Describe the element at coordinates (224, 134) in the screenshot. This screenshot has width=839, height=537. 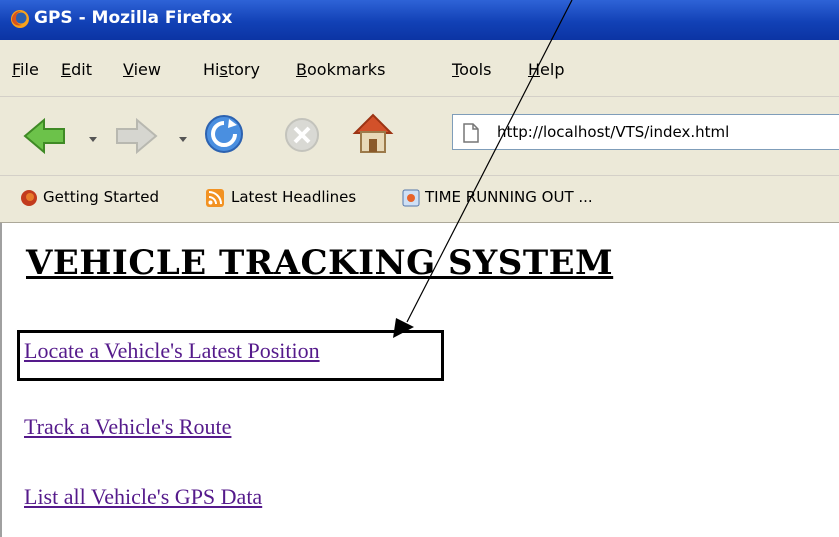
I see `reload-icon` at that location.